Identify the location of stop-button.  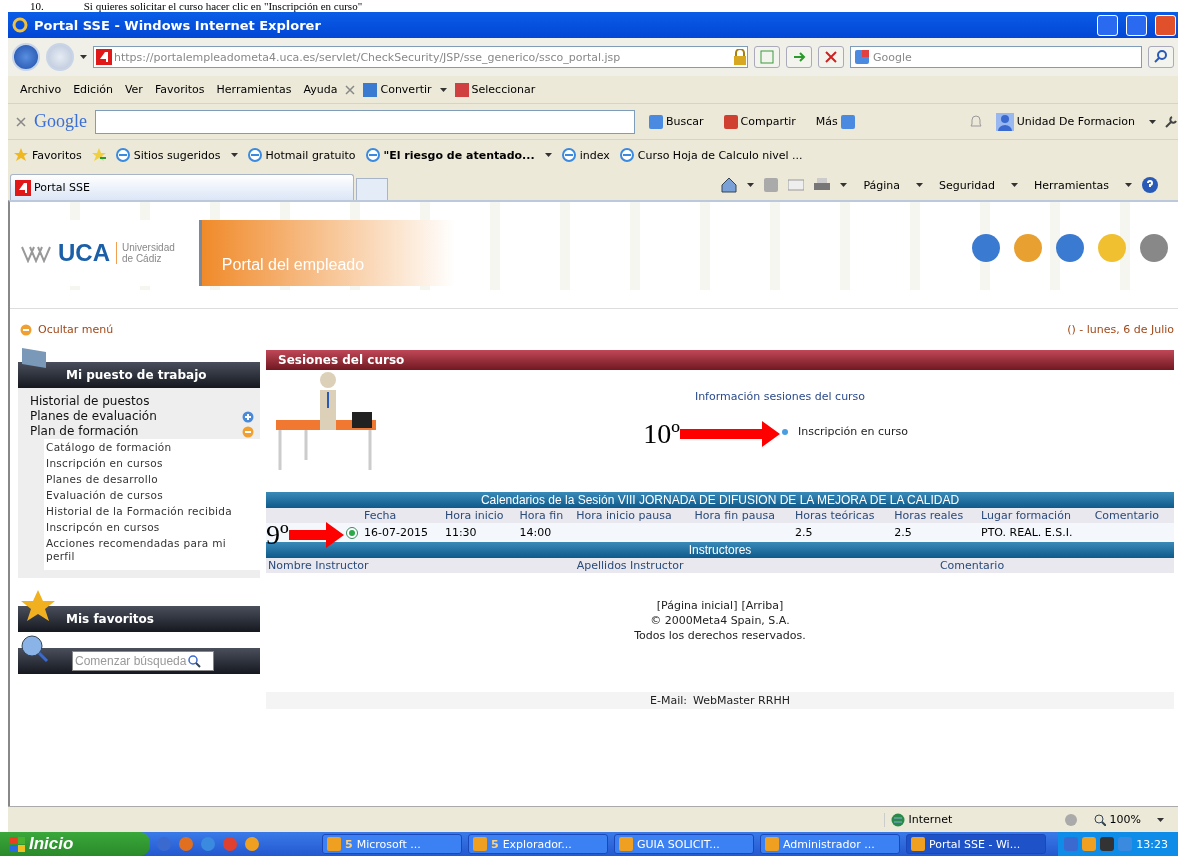
(831, 57).